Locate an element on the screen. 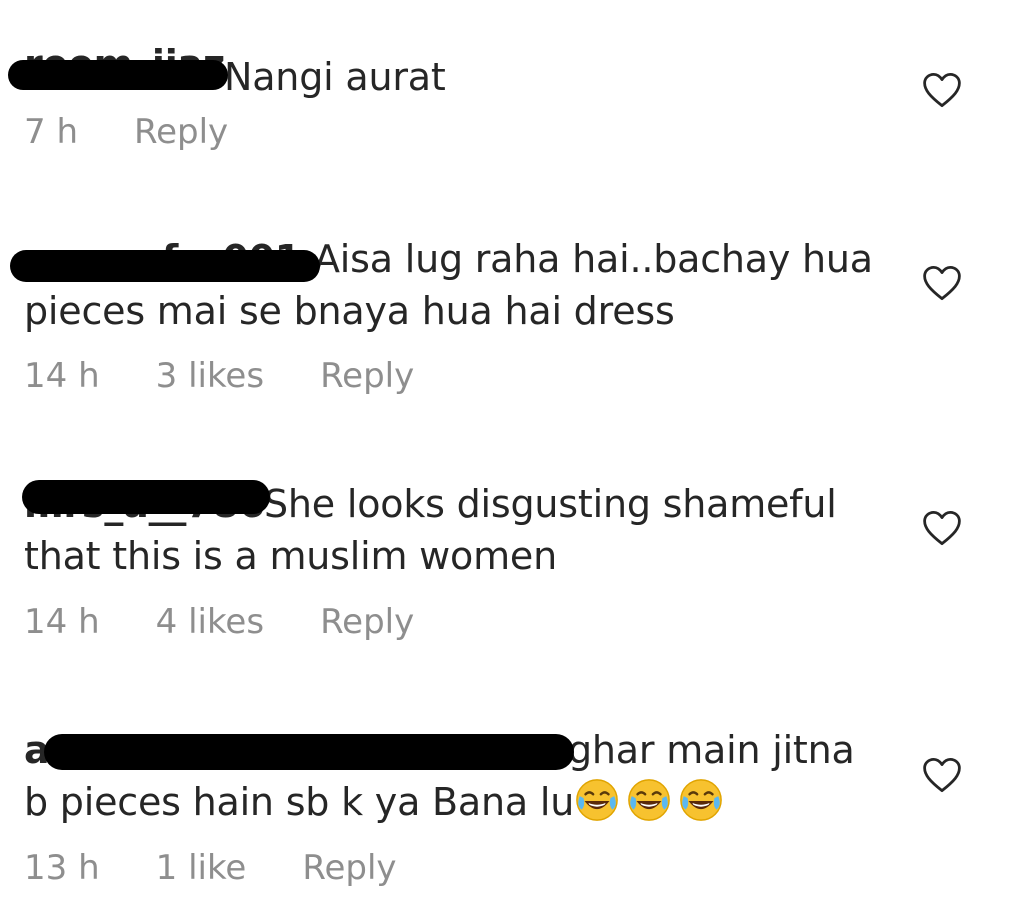 This screenshot has height=916, width=1024. comment-timestamp: 13 h is located at coordinates (62, 868).